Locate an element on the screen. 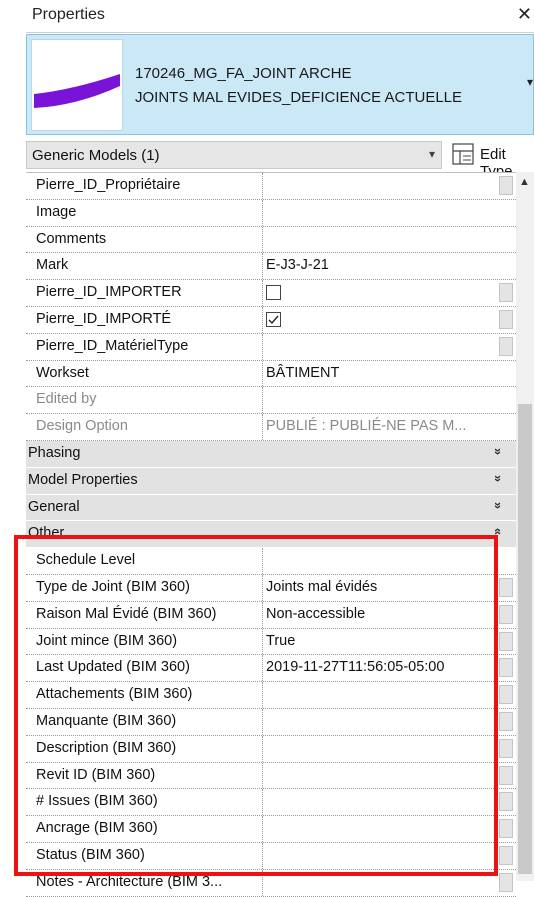 The width and height of the screenshot is (534, 897). property-name: Image is located at coordinates (56, 211).